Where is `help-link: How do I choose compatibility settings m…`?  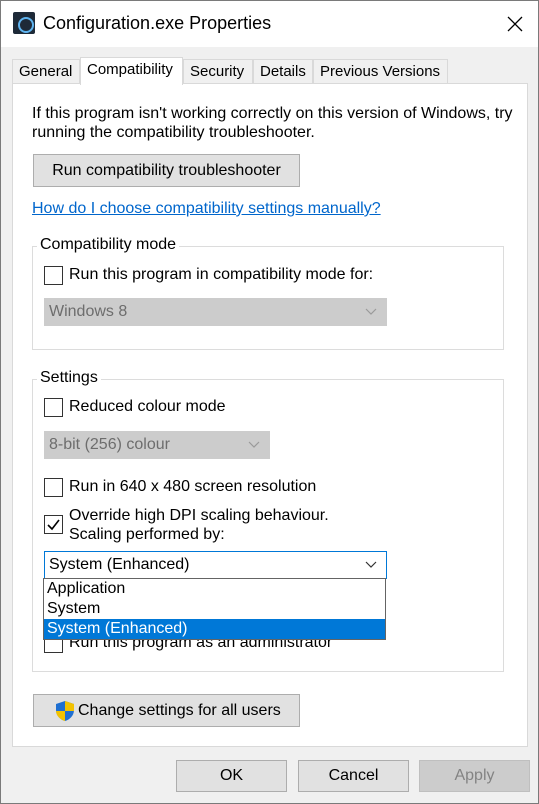
help-link: How do I choose compatibility settings m… is located at coordinates (206, 209).